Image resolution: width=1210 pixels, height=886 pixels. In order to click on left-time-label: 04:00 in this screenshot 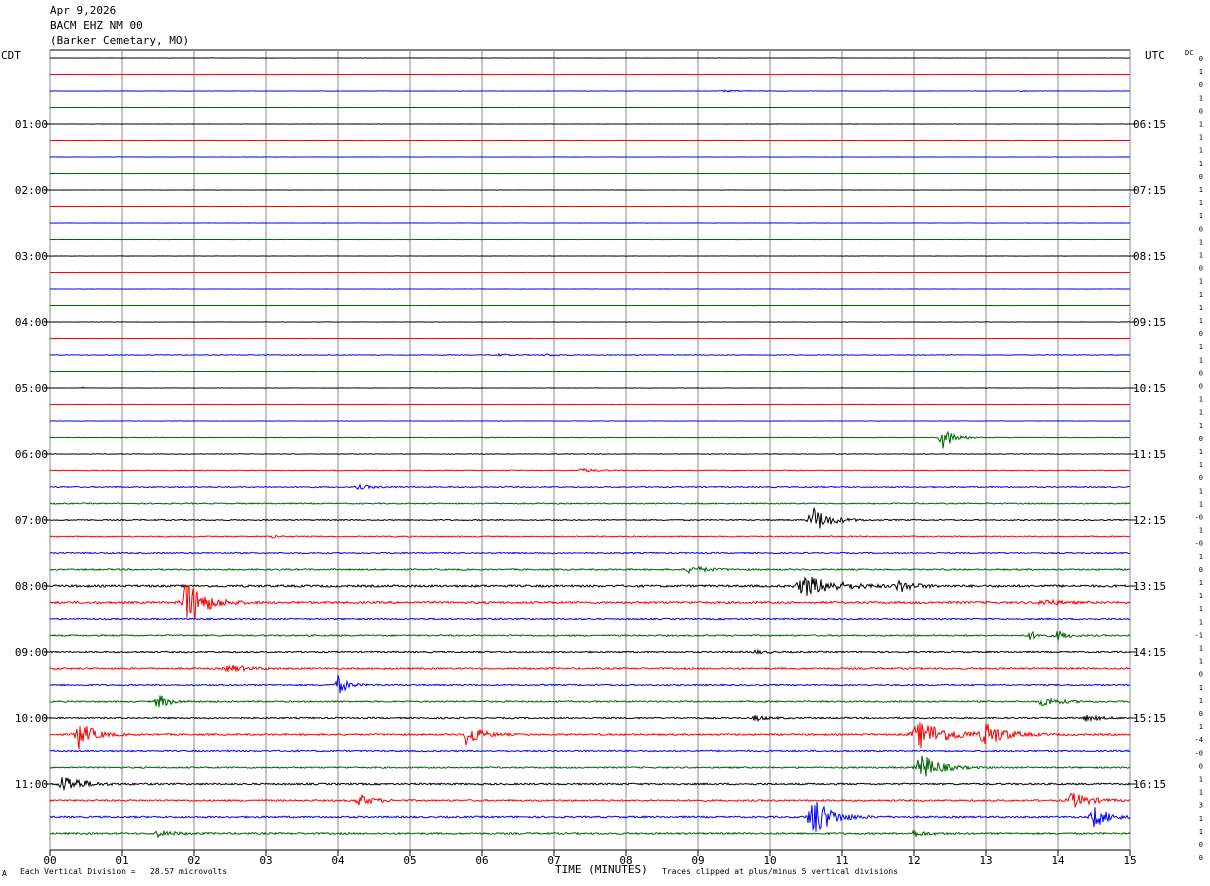, I will do `click(31, 322)`.